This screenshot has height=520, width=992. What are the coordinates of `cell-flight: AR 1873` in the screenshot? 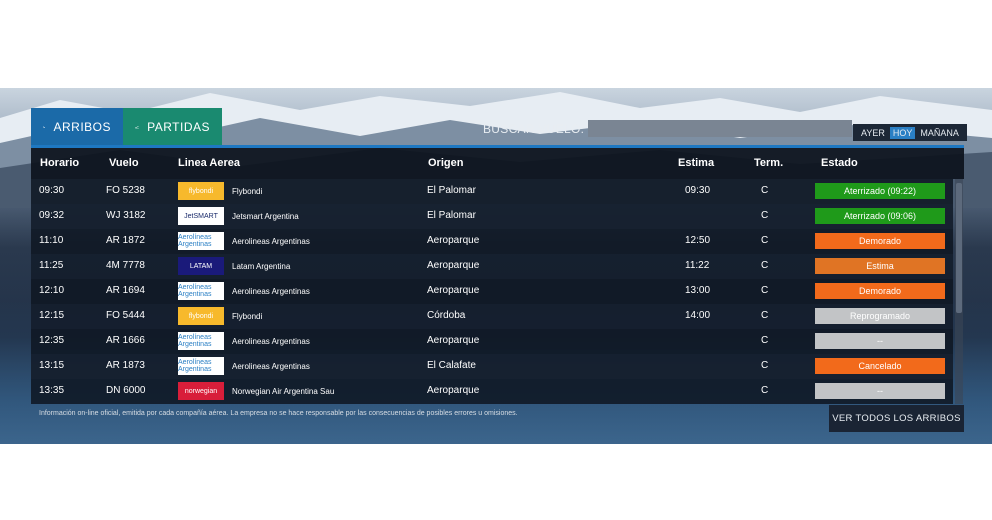 It's located at (125, 365).